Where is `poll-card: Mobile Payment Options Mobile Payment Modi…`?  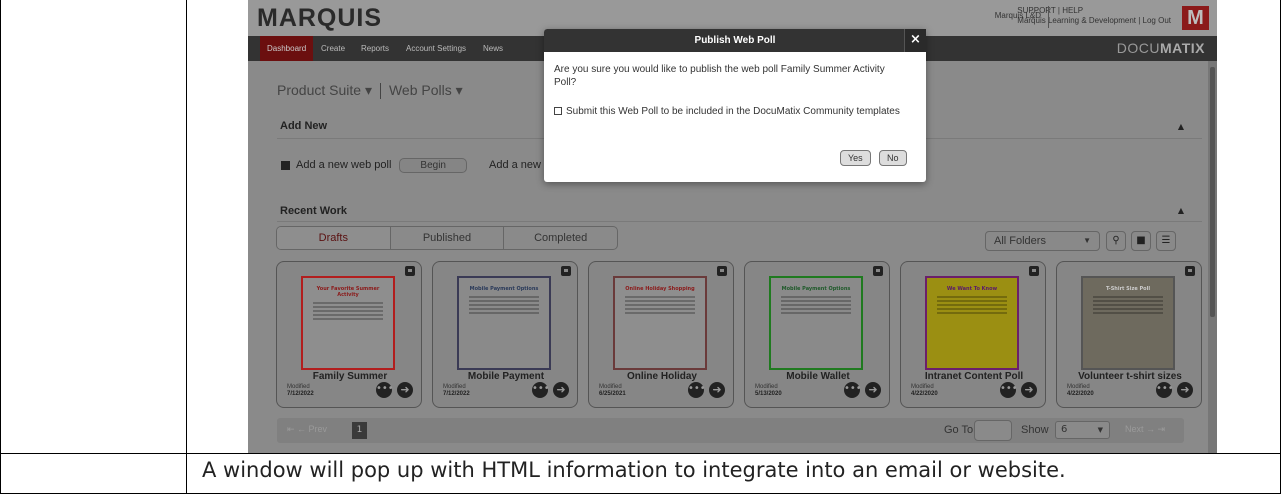 poll-card: Mobile Payment Options Mobile Payment Modi… is located at coordinates (505, 334).